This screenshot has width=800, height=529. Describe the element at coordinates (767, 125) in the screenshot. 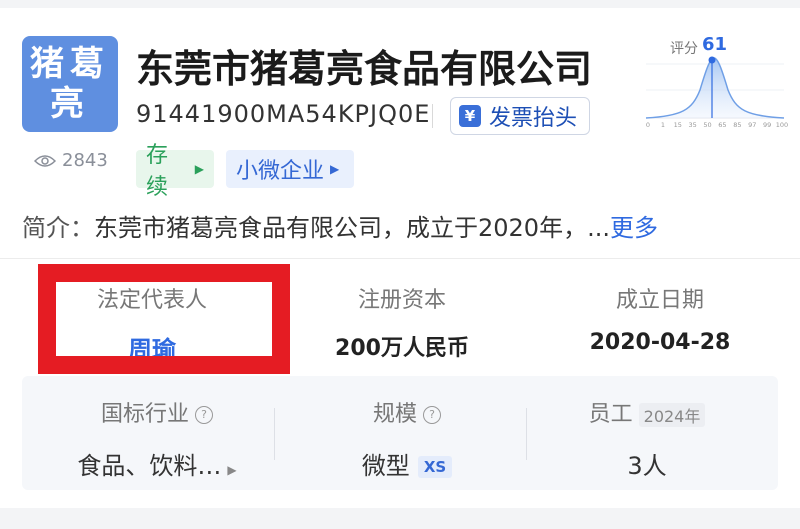

I see `score-axis-tick-label: 99` at that location.